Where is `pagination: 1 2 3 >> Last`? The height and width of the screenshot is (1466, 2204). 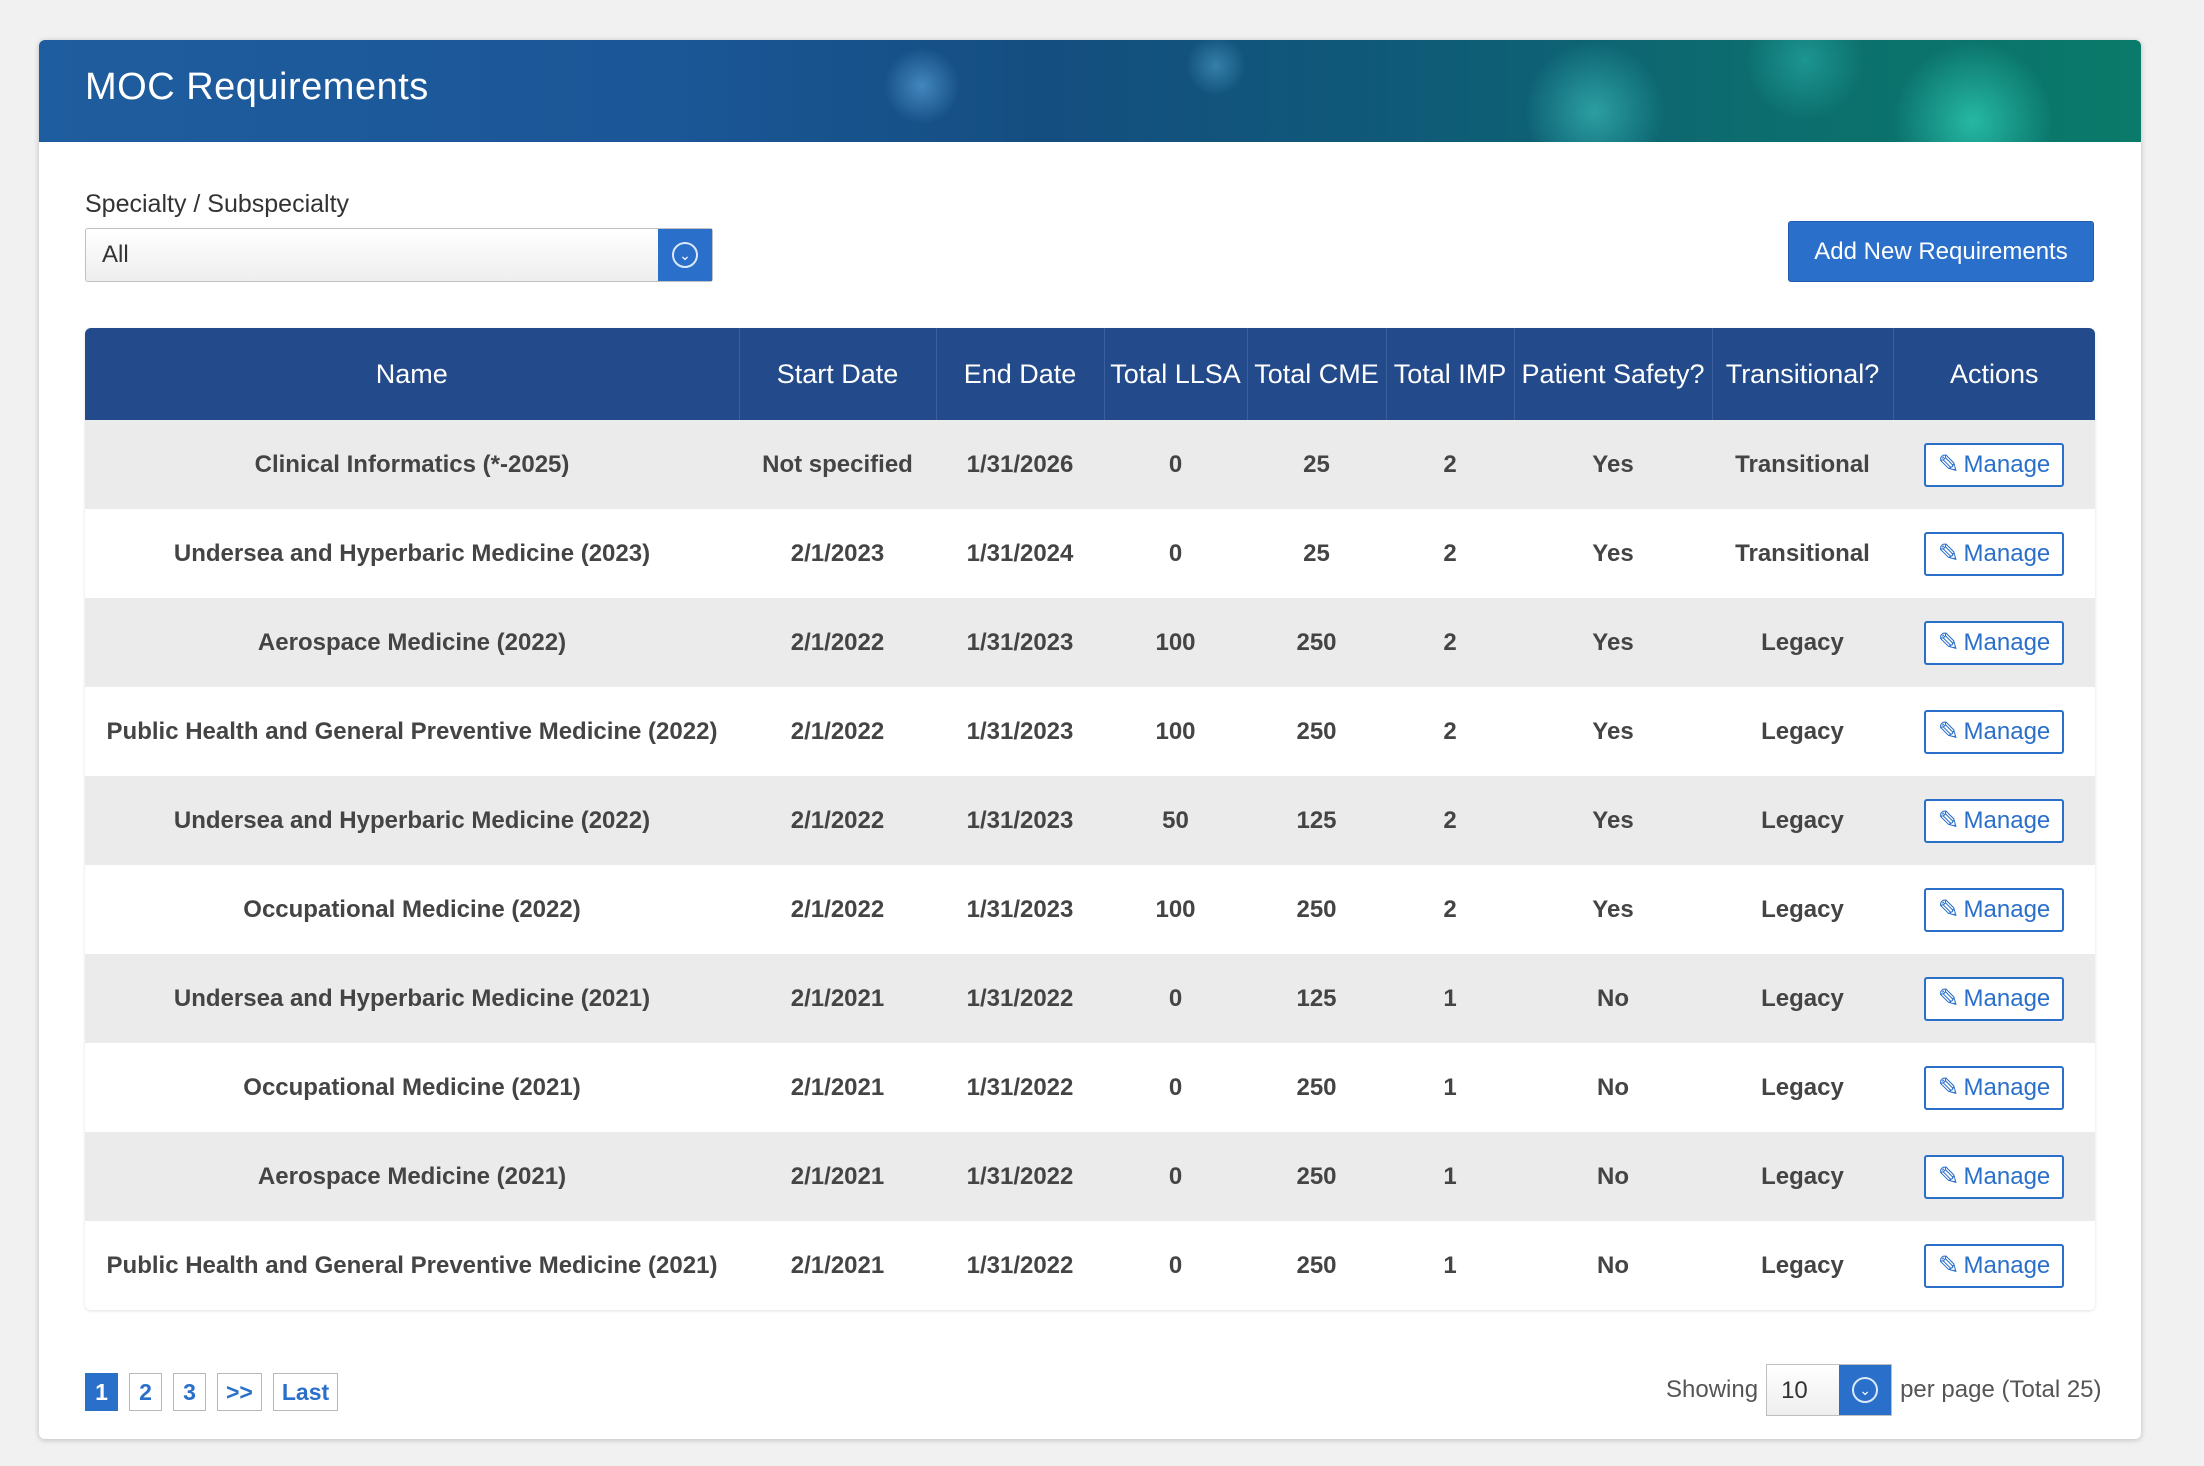 pagination: 1 2 3 >> Last is located at coordinates (212, 1392).